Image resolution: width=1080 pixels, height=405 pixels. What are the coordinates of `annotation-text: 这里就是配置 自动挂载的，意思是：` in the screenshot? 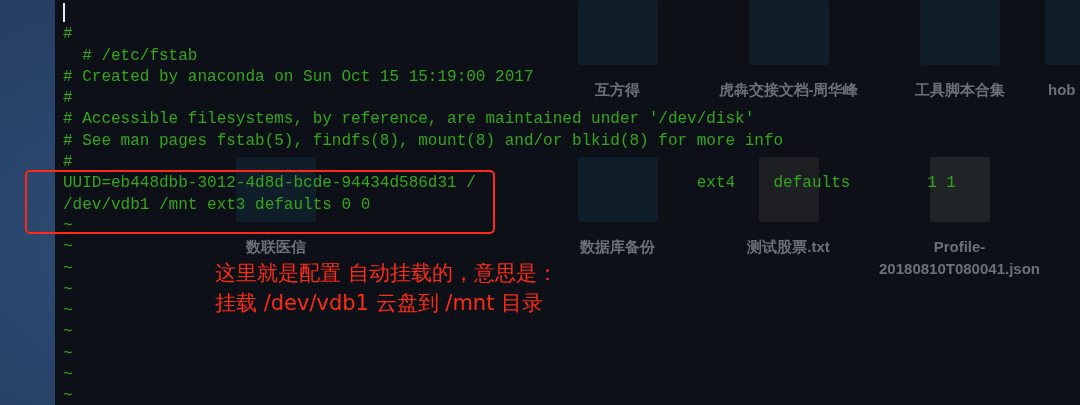 It's located at (386, 273).